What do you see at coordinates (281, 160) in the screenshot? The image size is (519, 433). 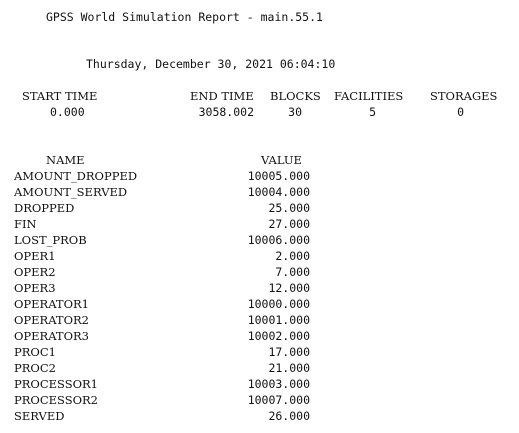 I see `value-column-header: VALUE` at bounding box center [281, 160].